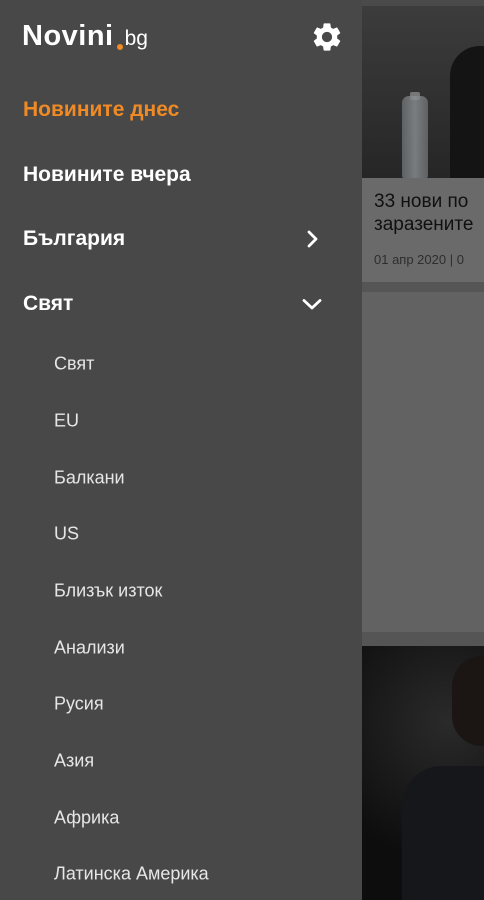 The height and width of the screenshot is (900, 484). What do you see at coordinates (443, 833) in the screenshot?
I see `person-body-shape` at bounding box center [443, 833].